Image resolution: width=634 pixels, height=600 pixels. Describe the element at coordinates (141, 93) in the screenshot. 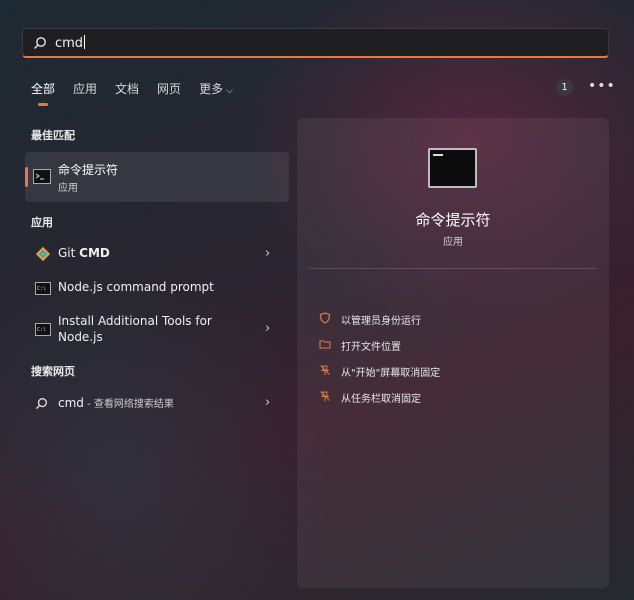

I see `filter-tabs: 全部 应用 文档 网页 更多 ⌵` at that location.